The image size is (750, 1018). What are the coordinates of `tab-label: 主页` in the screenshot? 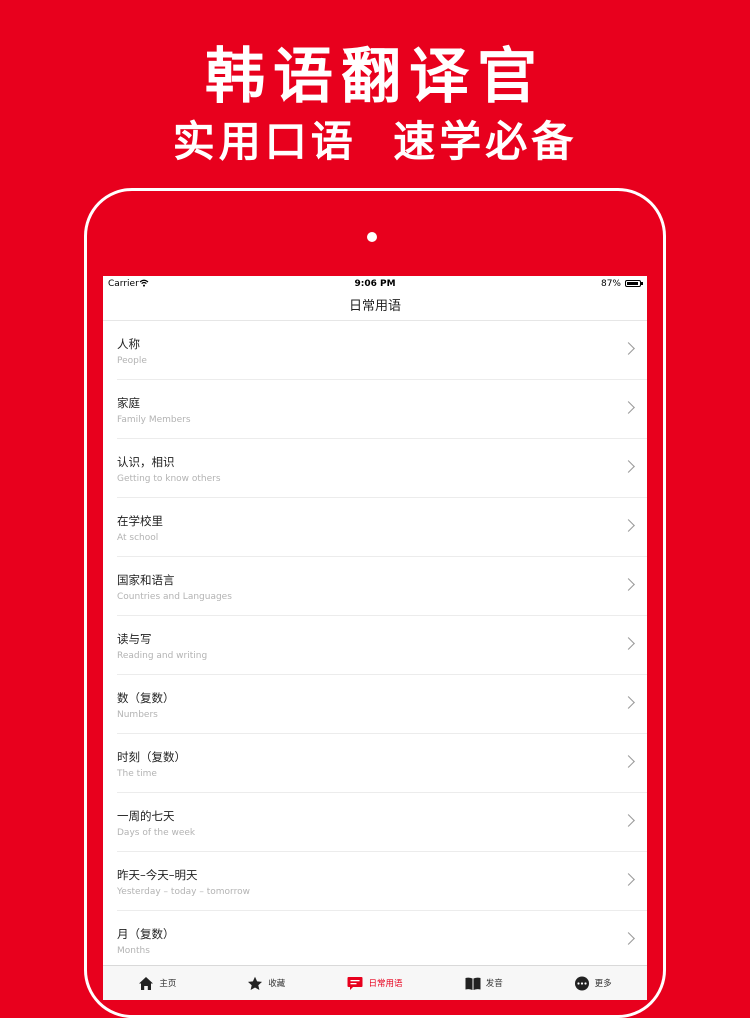 It's located at (168, 984).